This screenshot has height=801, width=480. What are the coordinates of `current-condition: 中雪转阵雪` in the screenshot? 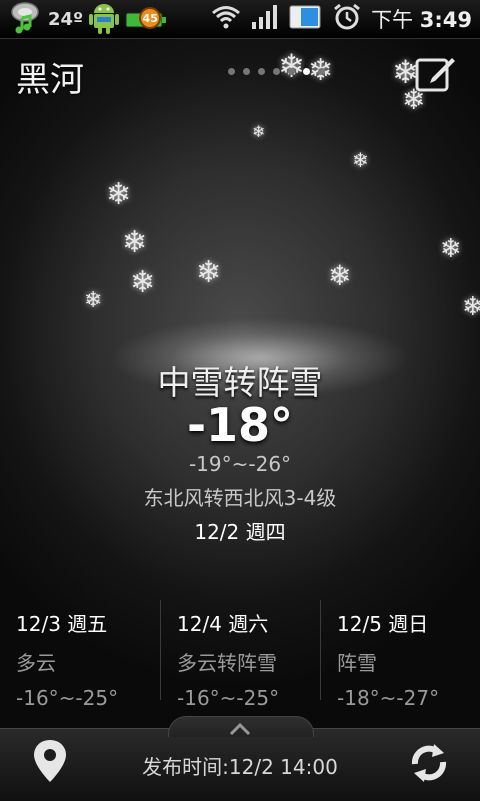 It's located at (240, 382).